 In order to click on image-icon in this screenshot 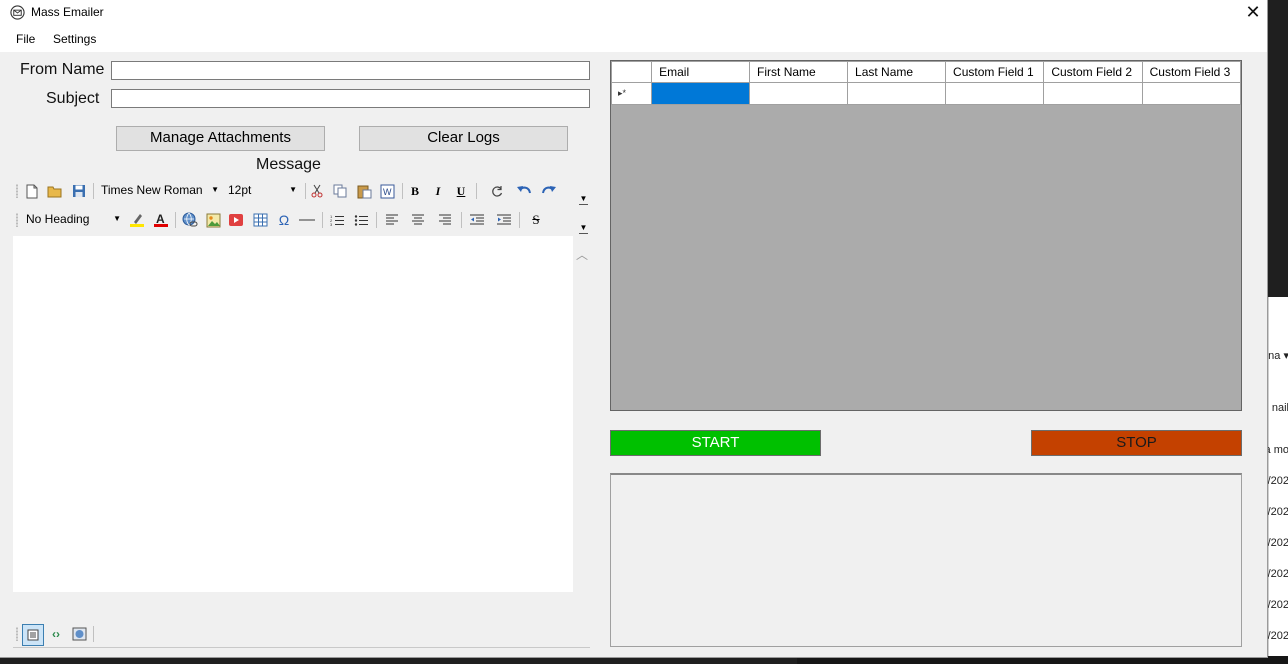, I will do `click(213, 220)`.